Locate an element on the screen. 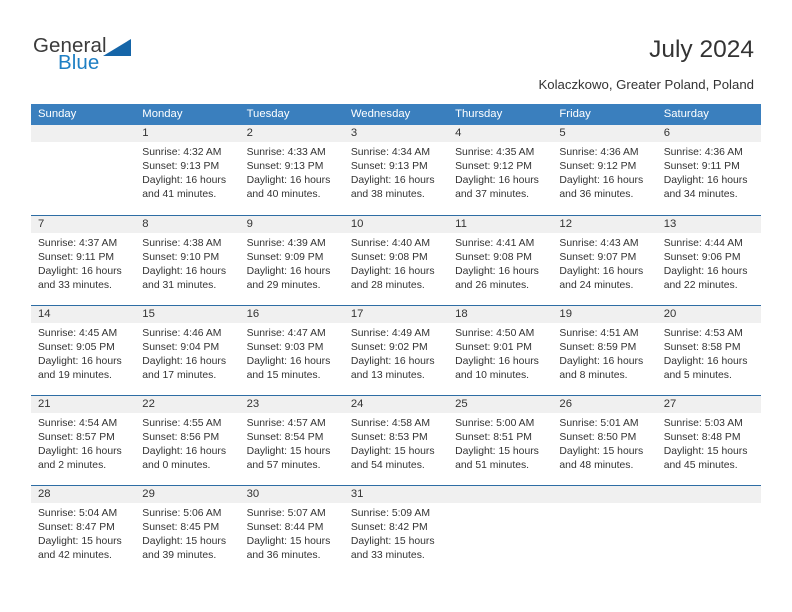 This screenshot has height=612, width=792. sunset-text: Sunset: 9:03 PM is located at coordinates (285, 347).